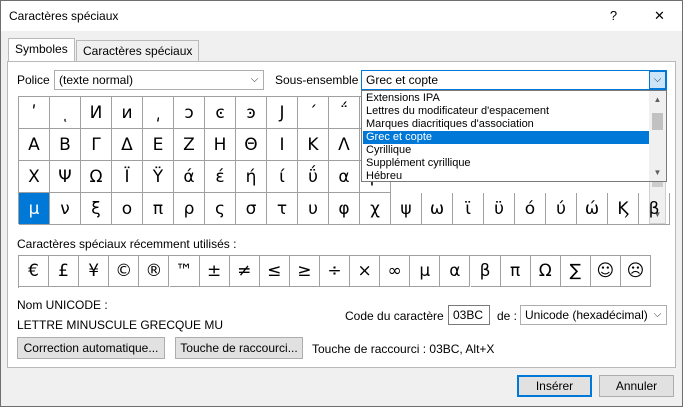 The image size is (683, 407). Describe the element at coordinates (251, 177) in the screenshot. I see `symbol-cell: ή` at that location.